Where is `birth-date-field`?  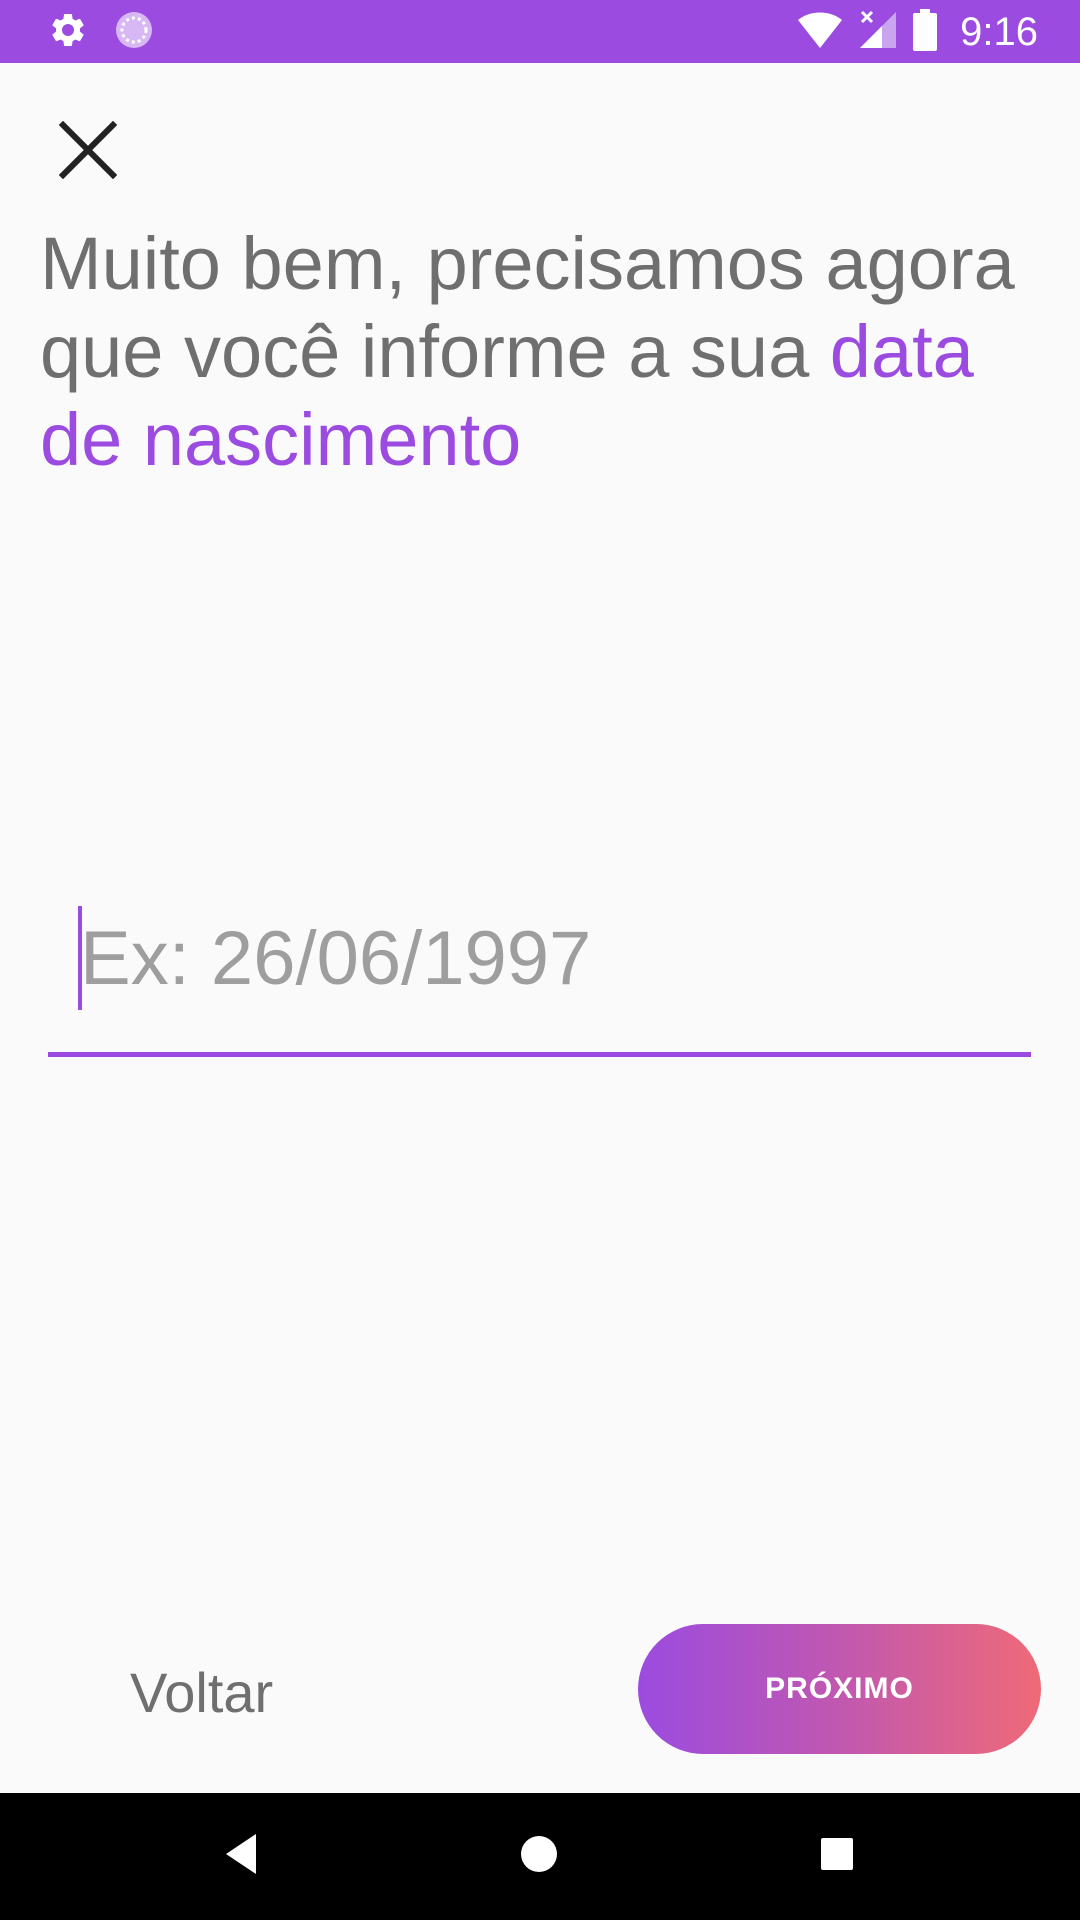 birth-date-field is located at coordinates (539, 974).